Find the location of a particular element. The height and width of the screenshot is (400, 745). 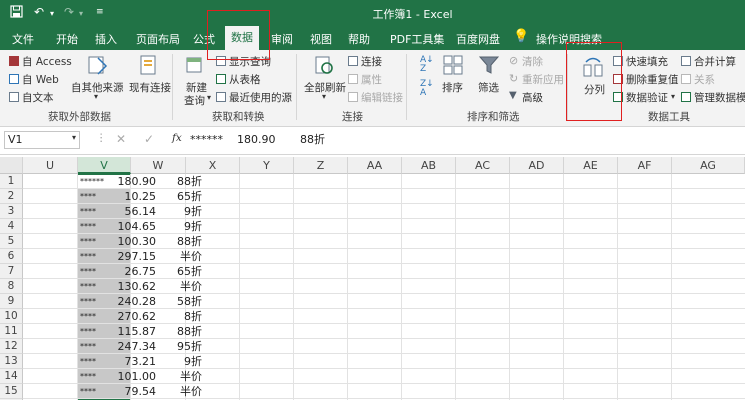

data-validation-dropdown-icon: ▾ is located at coordinates (673, 96).